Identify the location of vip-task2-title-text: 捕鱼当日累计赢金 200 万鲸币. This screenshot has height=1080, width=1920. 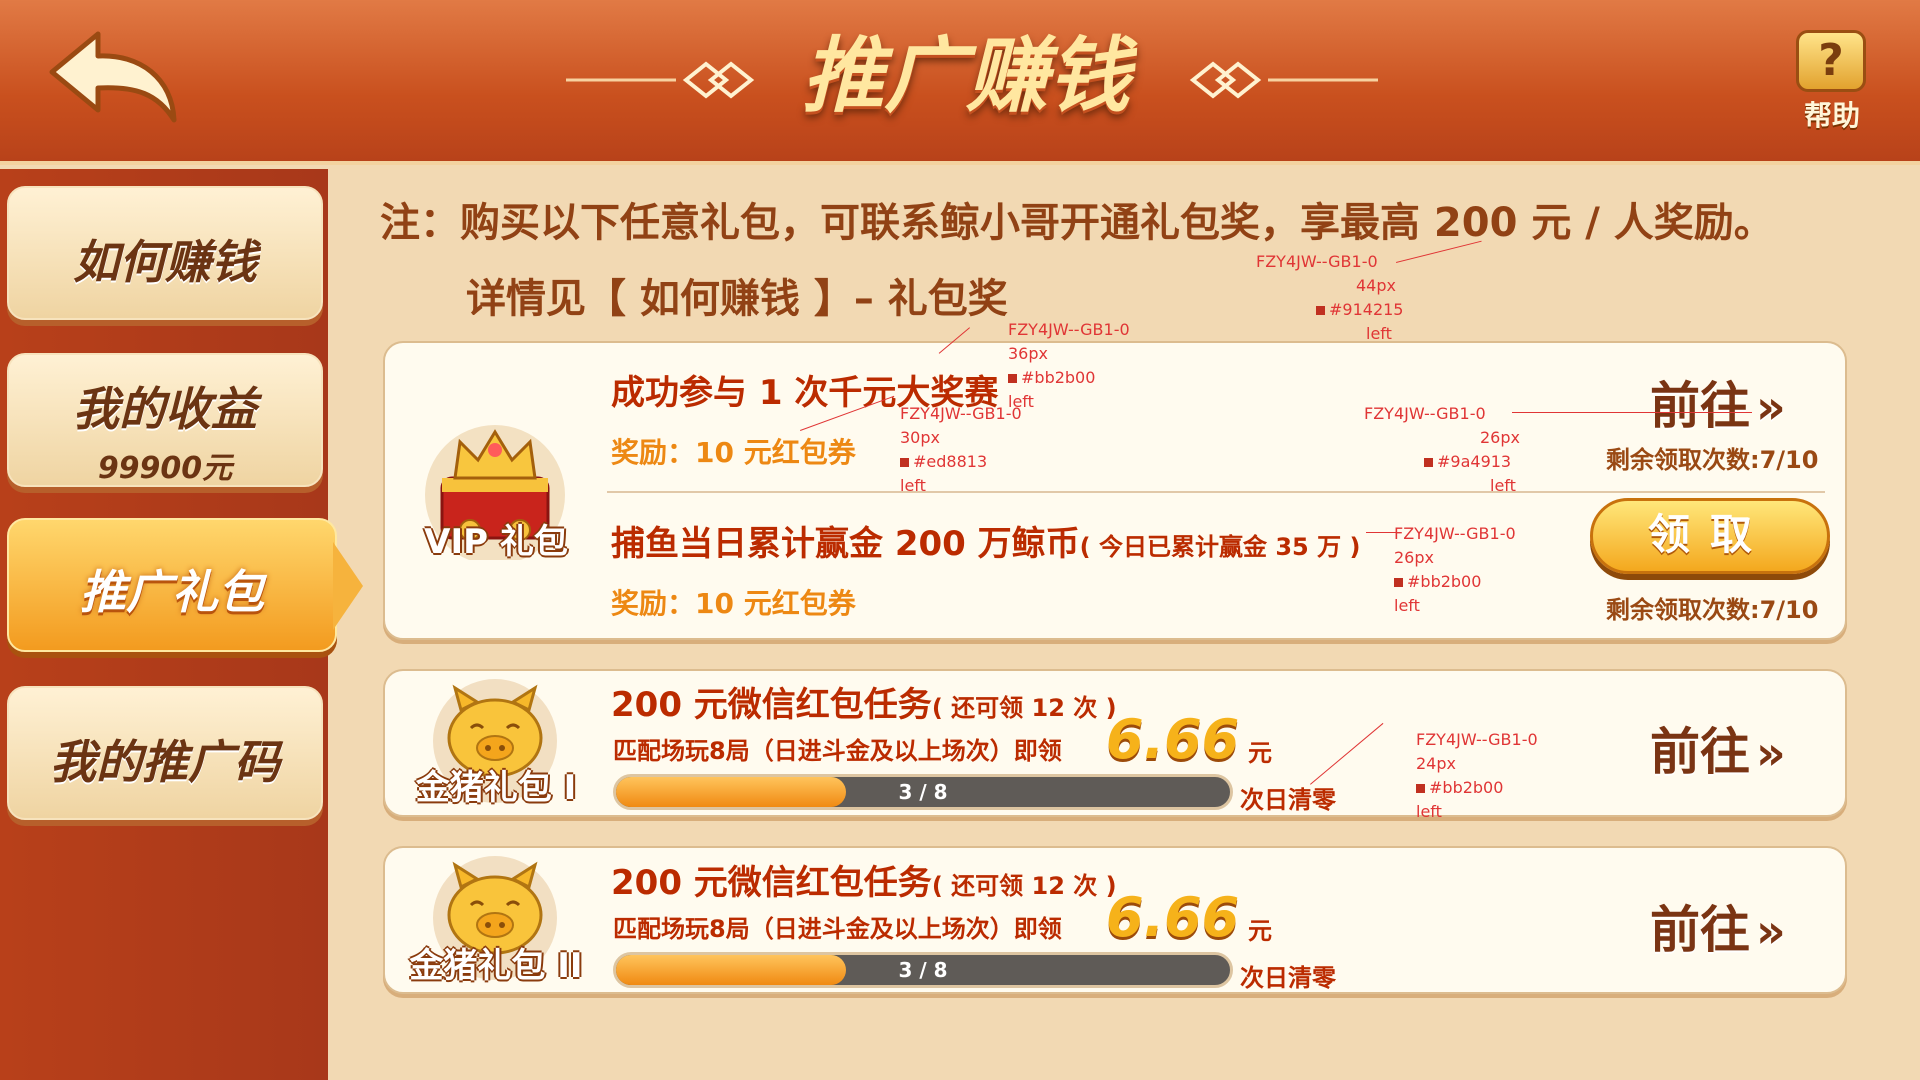
(845, 544).